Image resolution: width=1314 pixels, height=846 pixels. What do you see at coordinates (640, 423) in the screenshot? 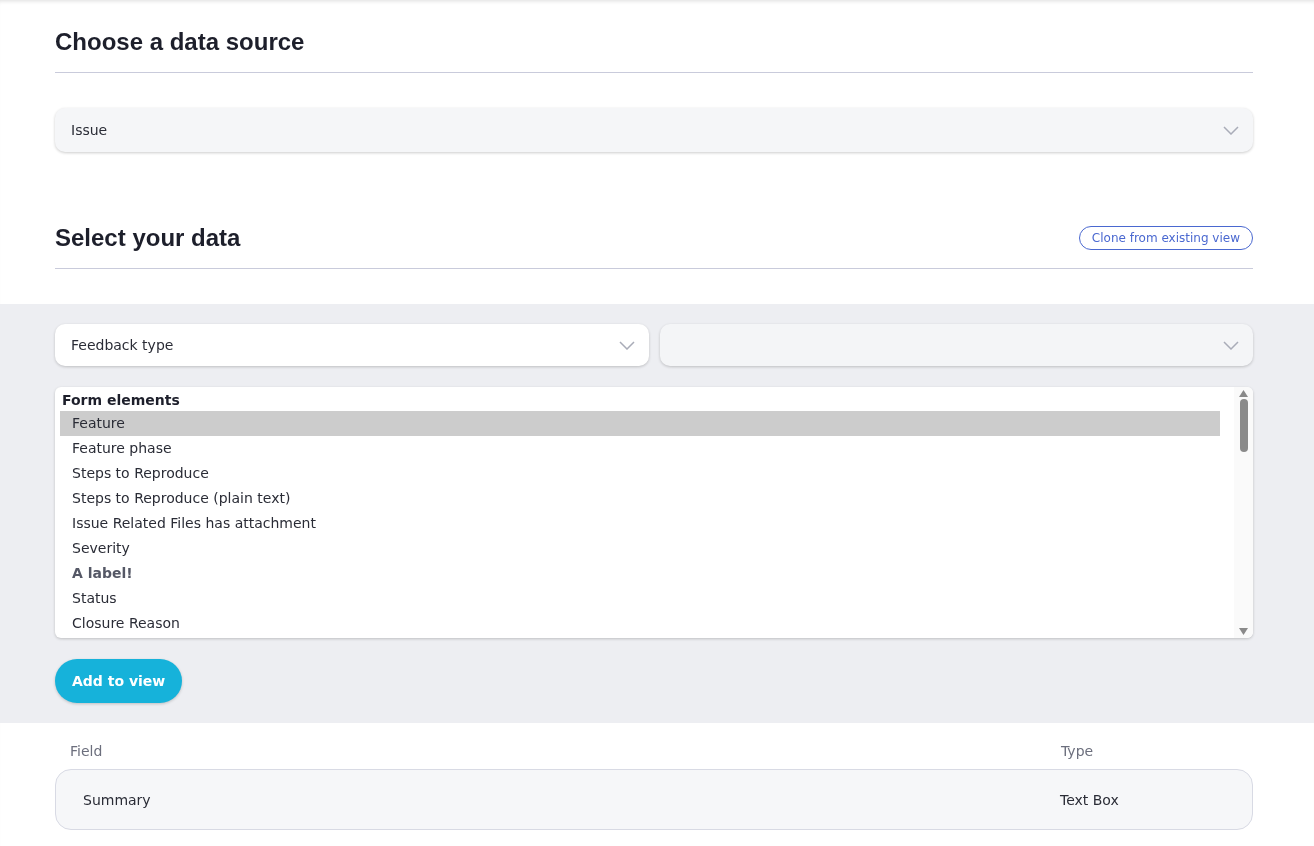
I see `list-item: Feature` at bounding box center [640, 423].